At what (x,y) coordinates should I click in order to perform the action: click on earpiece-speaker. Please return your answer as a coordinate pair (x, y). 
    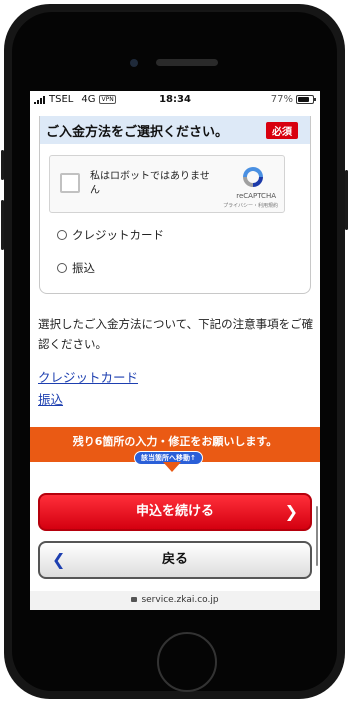
    Looking at the image, I should click on (187, 62).